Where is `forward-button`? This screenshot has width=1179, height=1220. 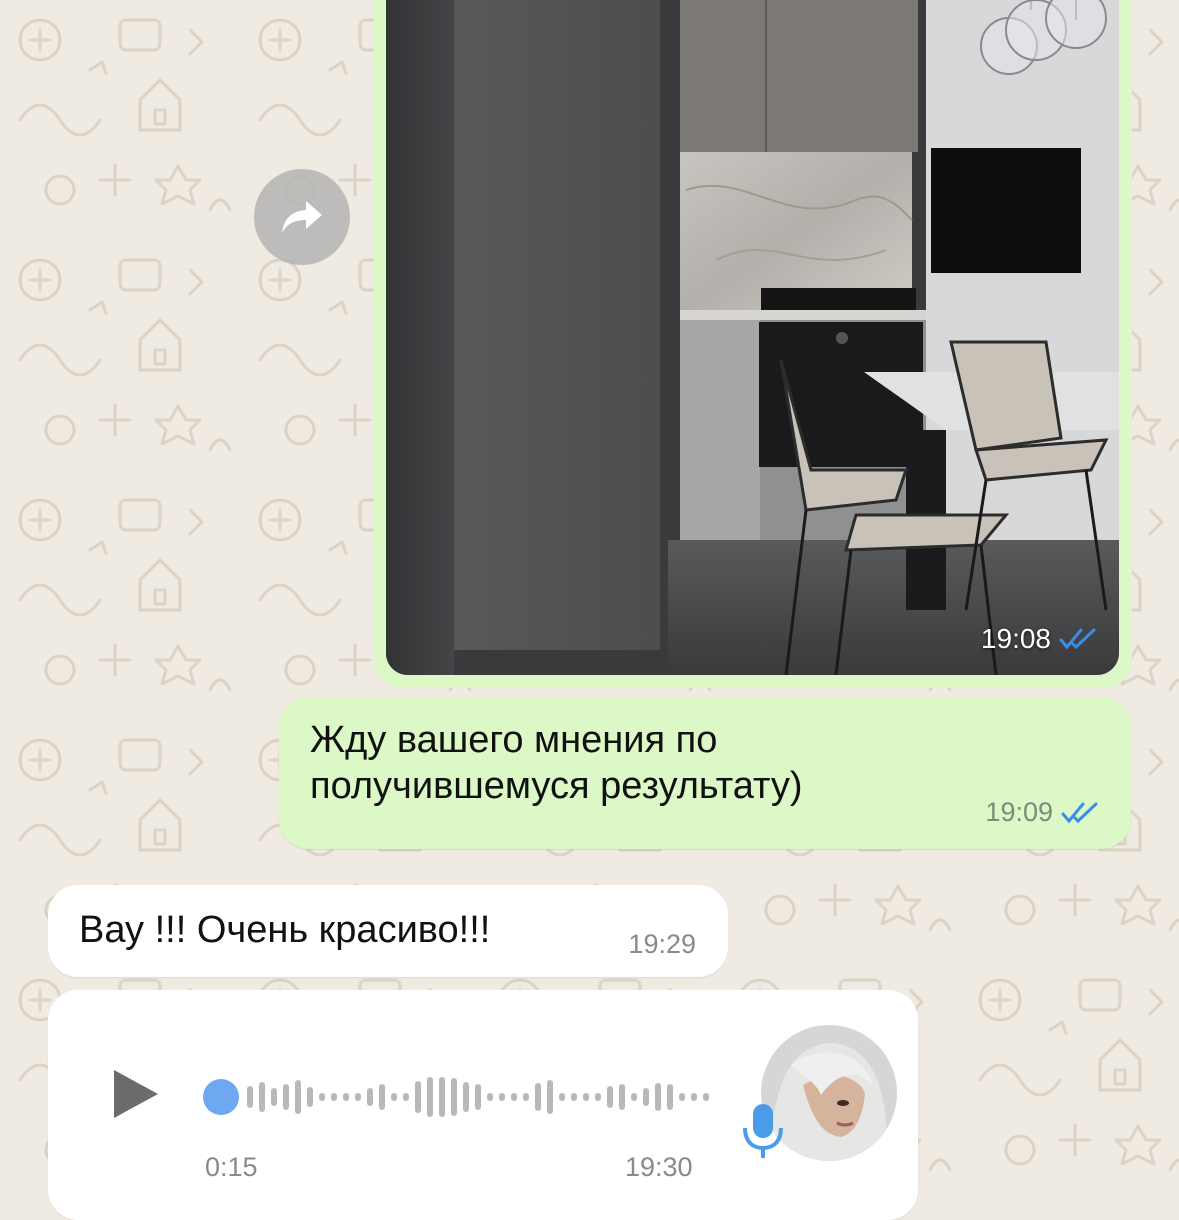
forward-button is located at coordinates (302, 217).